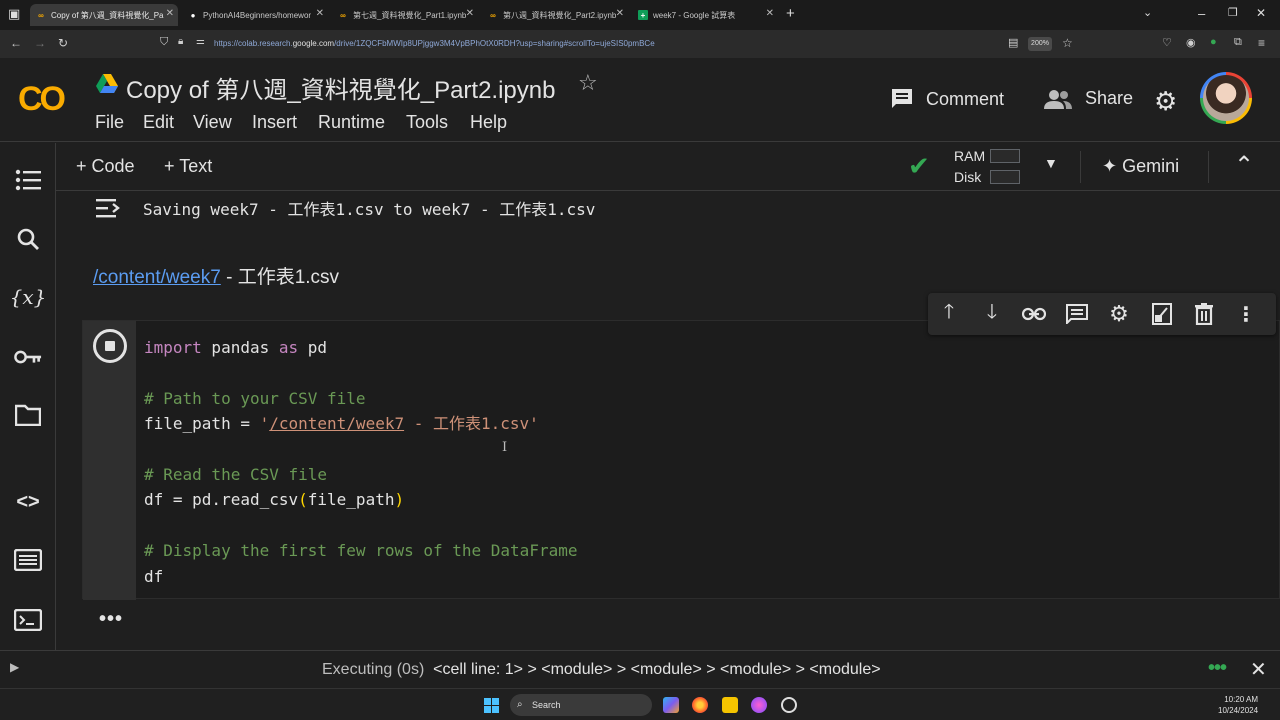  Describe the element at coordinates (180, 41) in the screenshot. I see `lock-icon: 🔒︎` at that location.